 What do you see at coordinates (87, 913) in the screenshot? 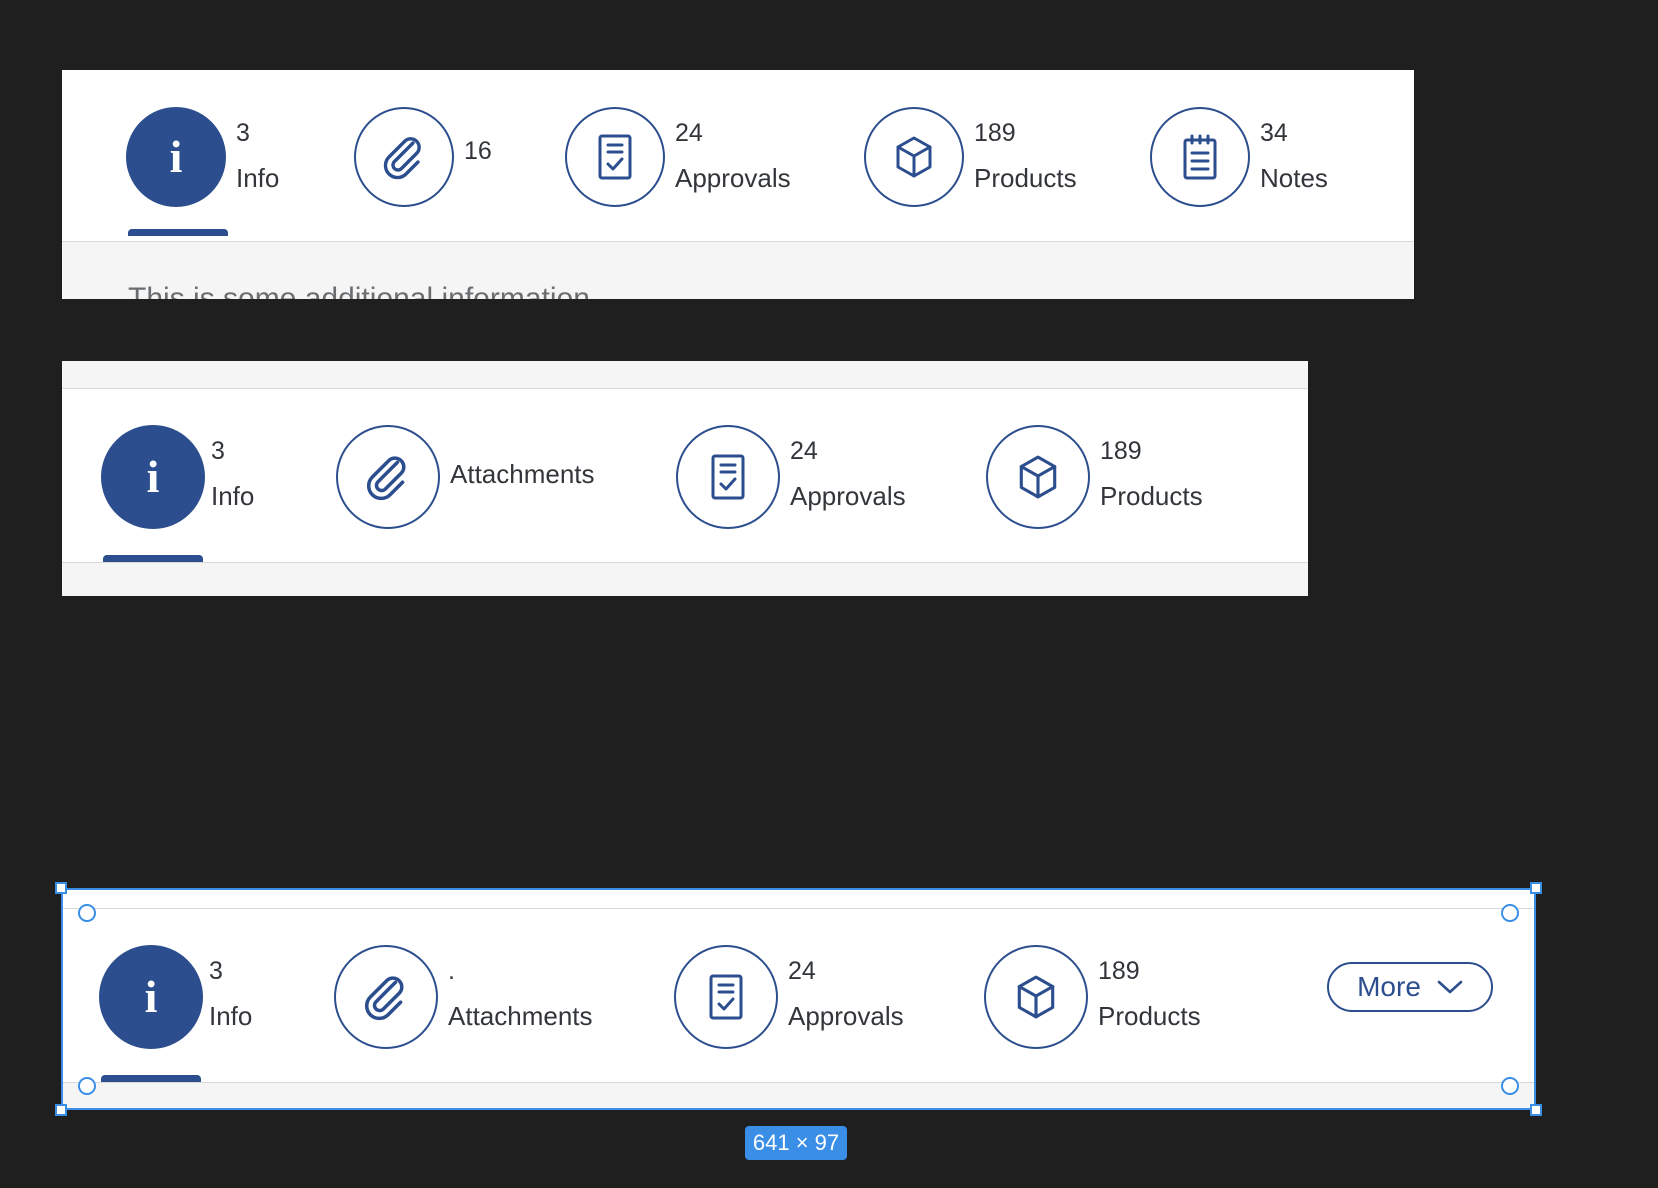
I see `corner-radius-handle-top-left` at bounding box center [87, 913].